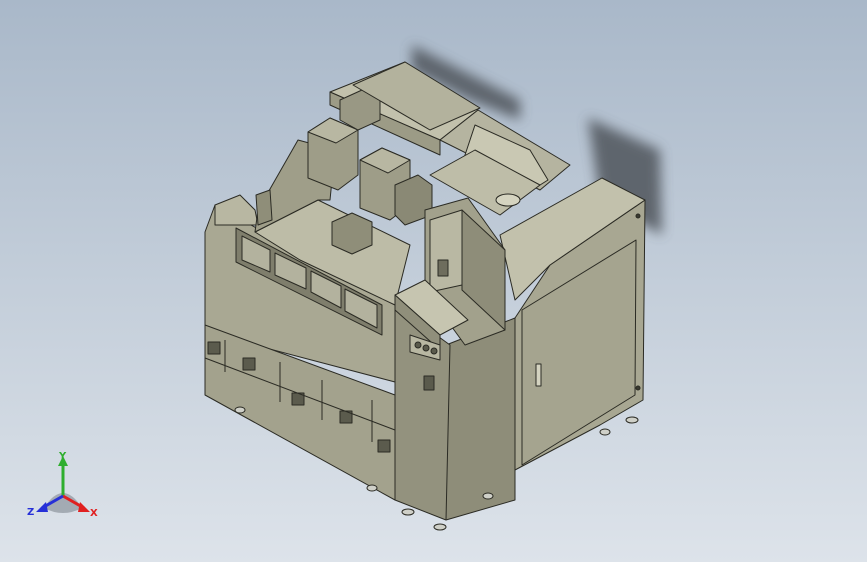 The width and height of the screenshot is (867, 562). Describe the element at coordinates (538, 375) in the screenshot. I see `door-handle` at that location.